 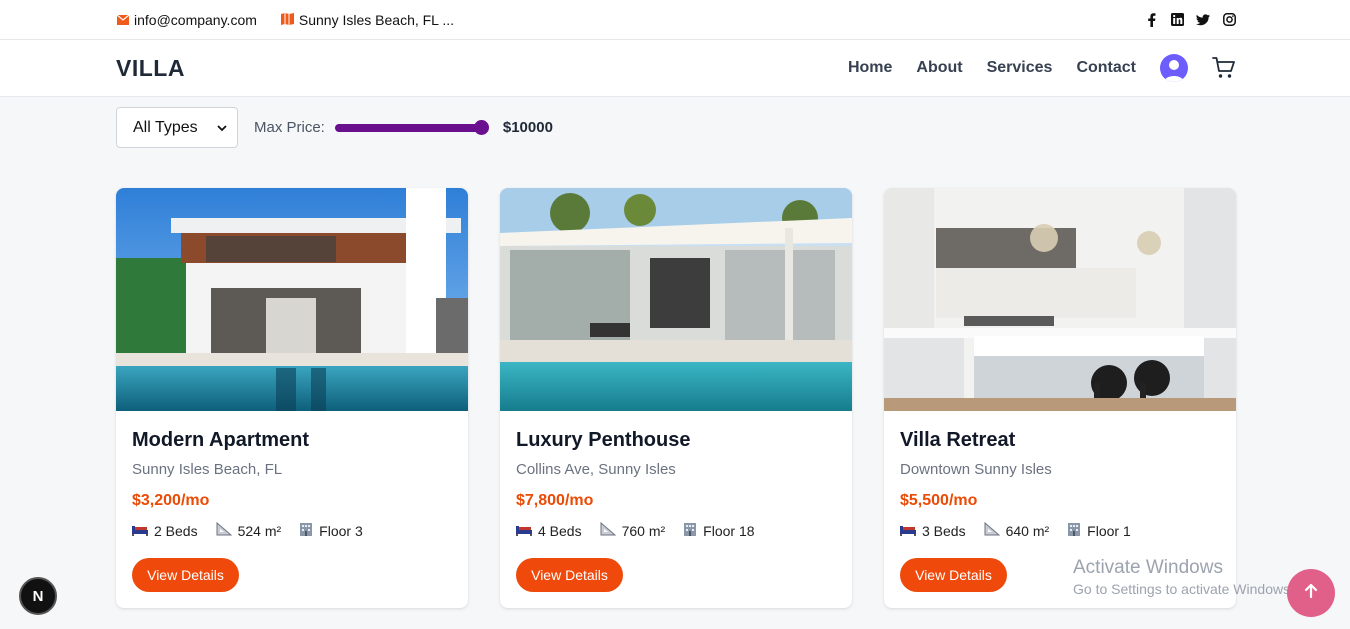 What do you see at coordinates (555, 500) in the screenshot?
I see `listing-price: $7,800/mo` at bounding box center [555, 500].